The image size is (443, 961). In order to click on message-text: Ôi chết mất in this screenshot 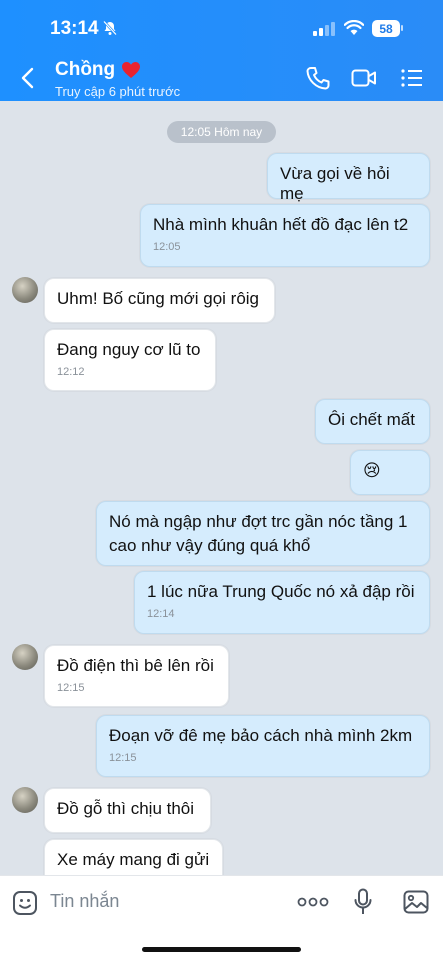, I will do `click(371, 419)`.